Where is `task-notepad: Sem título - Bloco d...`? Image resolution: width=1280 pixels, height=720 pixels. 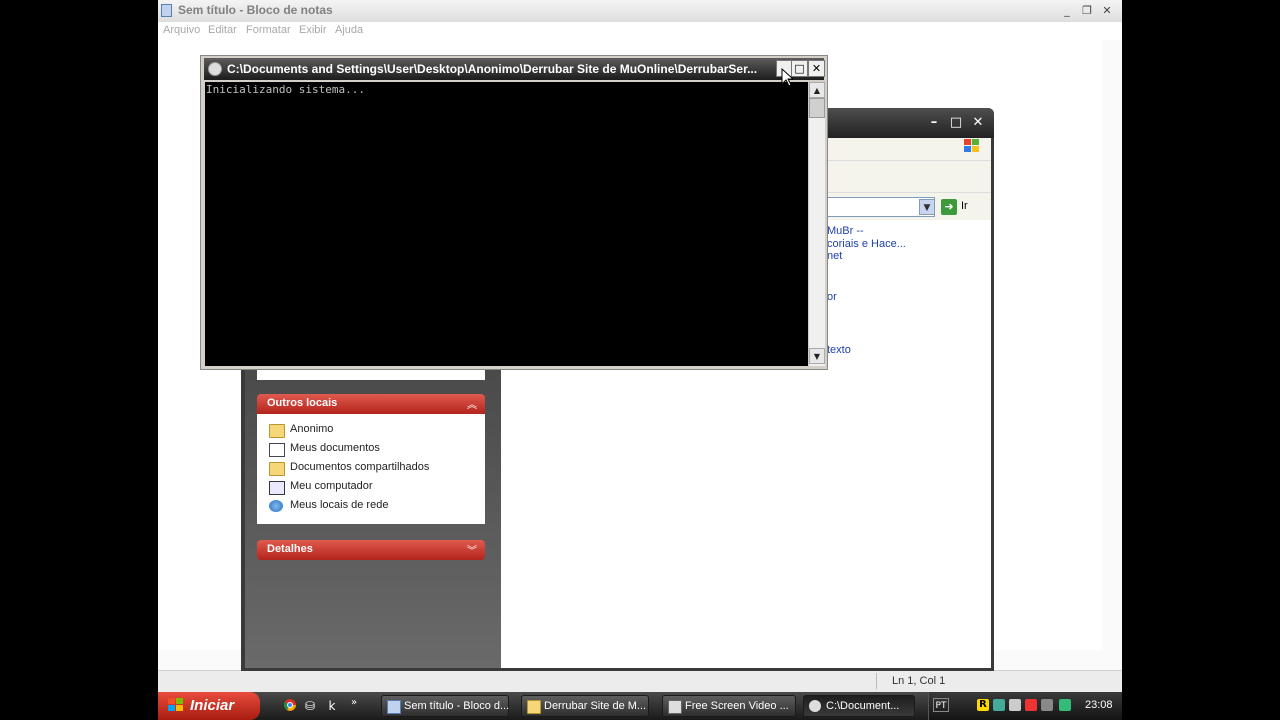
task-notepad: Sem título - Bloco d... is located at coordinates (445, 706).